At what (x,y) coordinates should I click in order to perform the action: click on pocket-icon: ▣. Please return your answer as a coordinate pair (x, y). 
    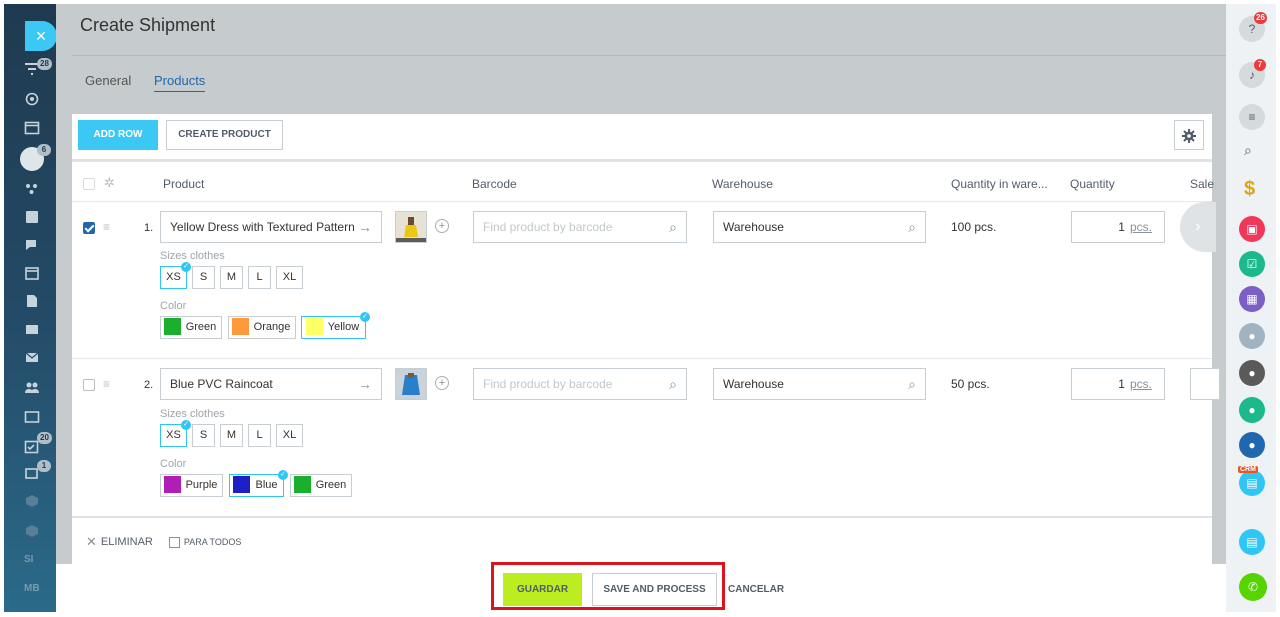
    Looking at the image, I should click on (1252, 229).